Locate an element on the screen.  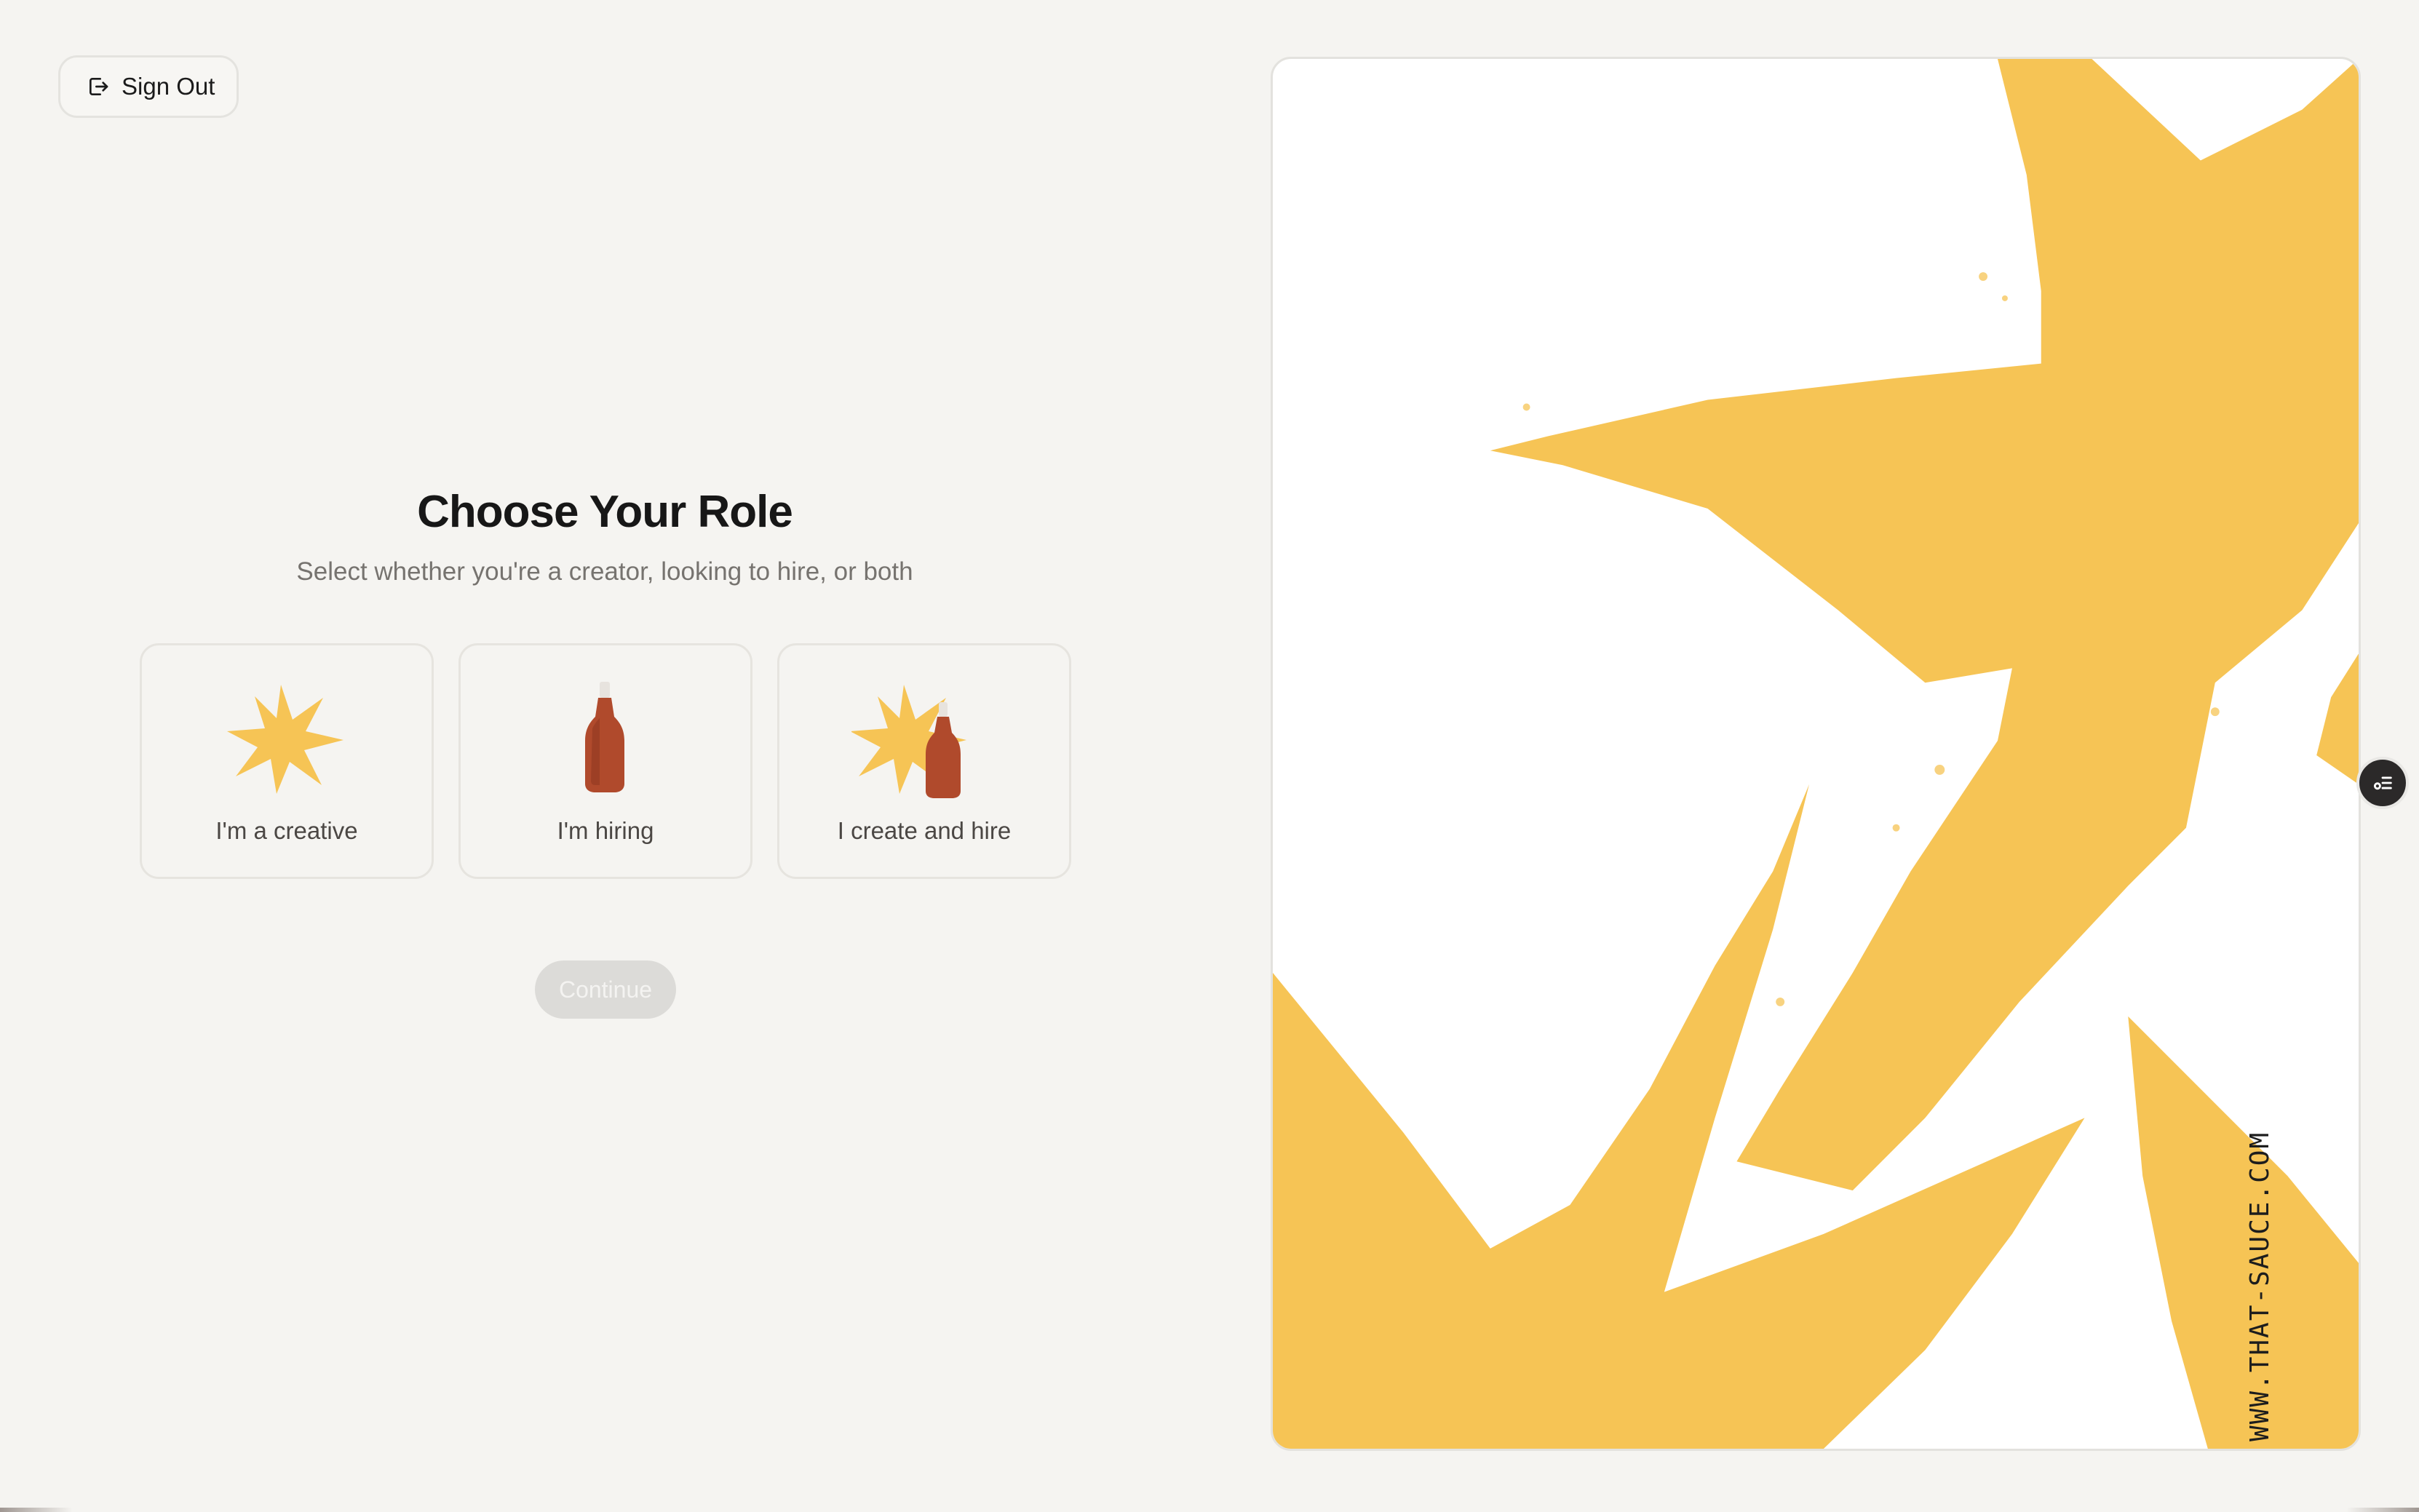
role-card-create-and-hire: I create and hire is located at coordinates (924, 761).